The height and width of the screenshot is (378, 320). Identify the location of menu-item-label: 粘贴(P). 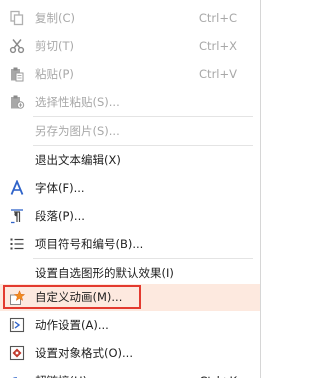
(54, 74).